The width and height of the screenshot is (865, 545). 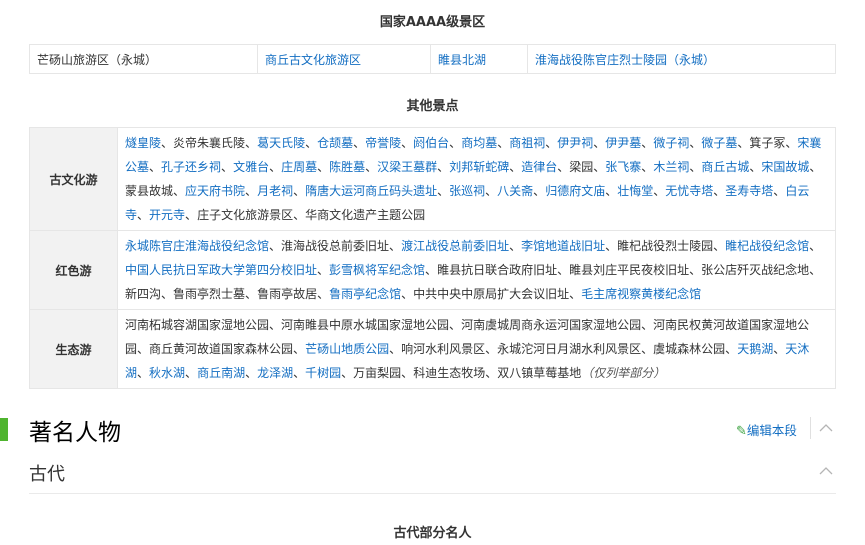 What do you see at coordinates (629, 270) in the screenshot?
I see `attraction-text: 睢县刘庄平民夜校旧址` at bounding box center [629, 270].